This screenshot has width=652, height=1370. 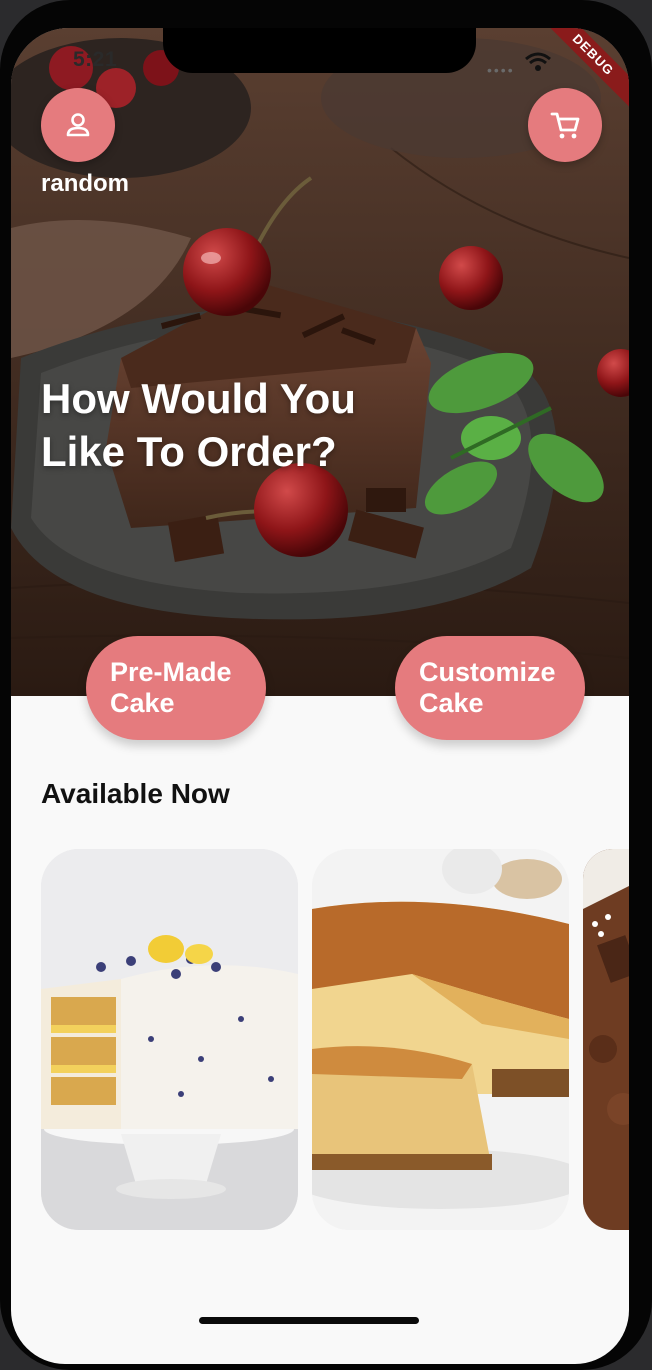 What do you see at coordinates (135, 793) in the screenshot?
I see `available-now-title: Available Now` at bounding box center [135, 793].